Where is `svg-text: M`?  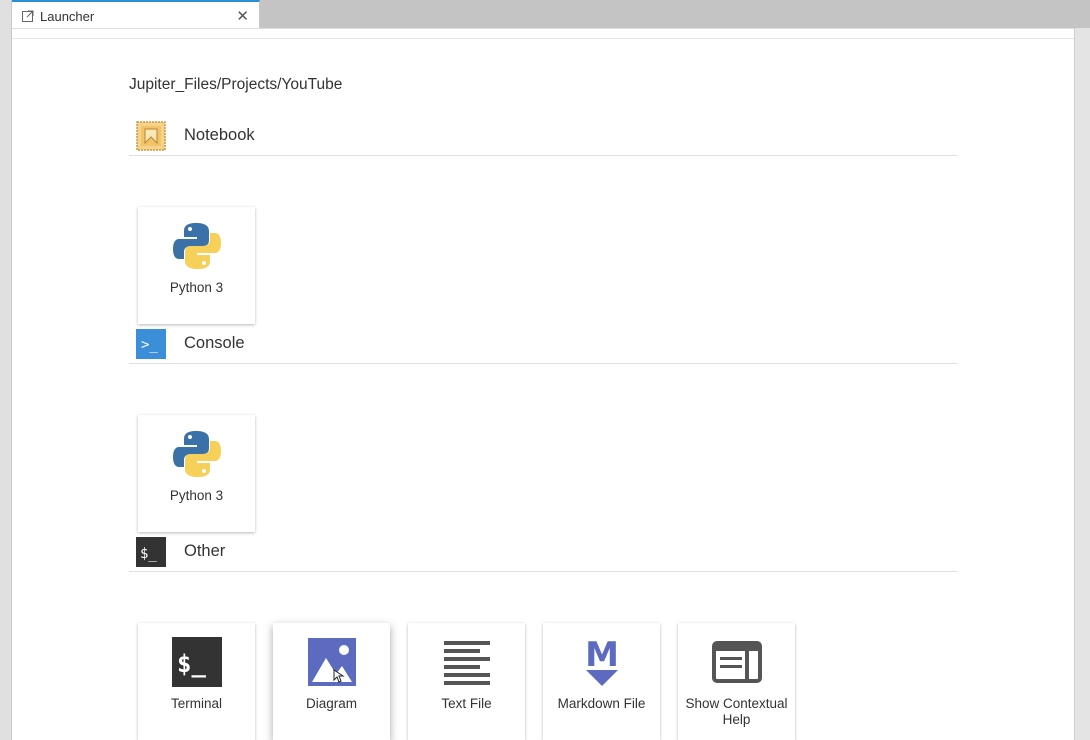
svg-text: M is located at coordinates (602, 655).